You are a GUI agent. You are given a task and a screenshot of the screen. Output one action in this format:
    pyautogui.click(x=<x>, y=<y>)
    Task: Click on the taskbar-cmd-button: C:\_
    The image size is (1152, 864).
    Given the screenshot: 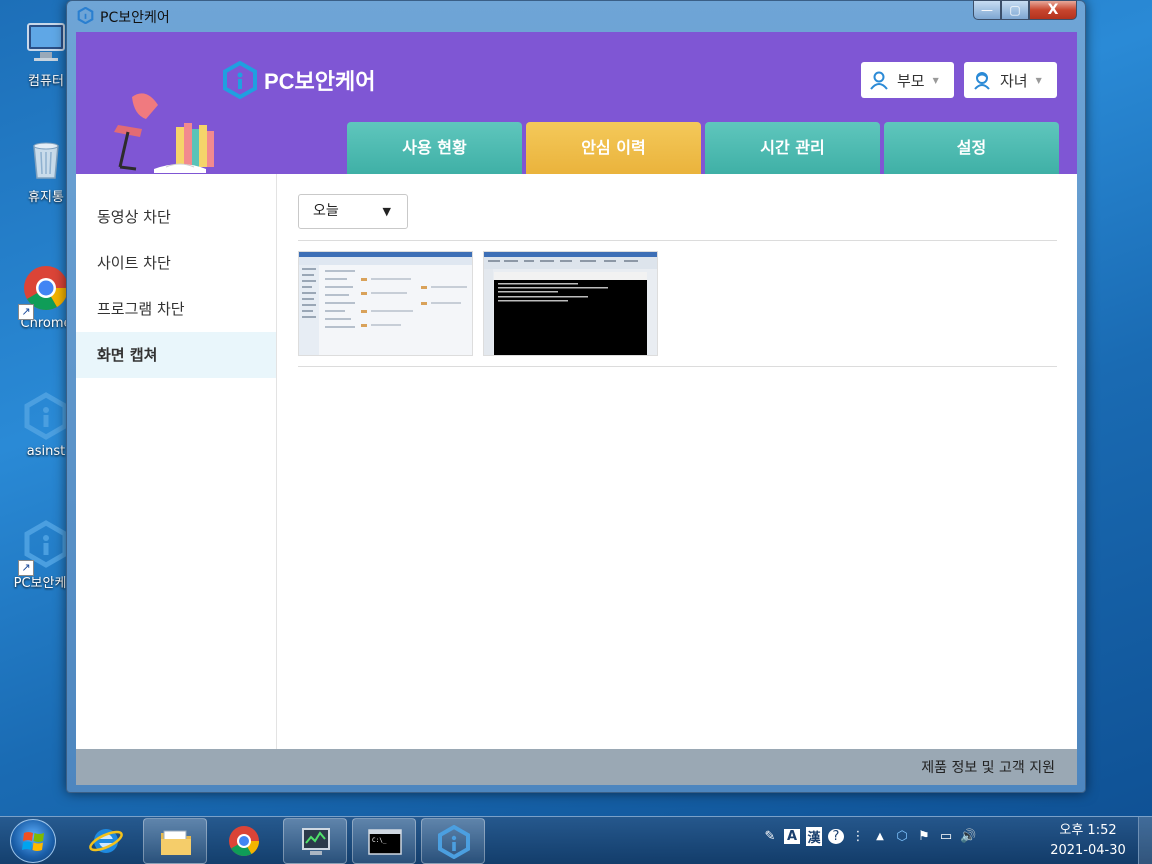 What is the action you would take?
    pyautogui.click(x=384, y=841)
    